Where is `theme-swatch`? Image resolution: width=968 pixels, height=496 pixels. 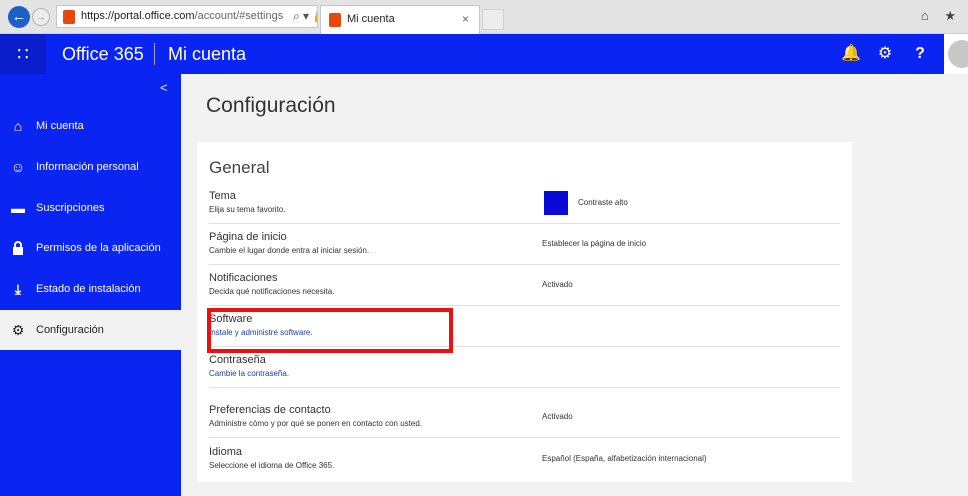
theme-swatch is located at coordinates (556, 203).